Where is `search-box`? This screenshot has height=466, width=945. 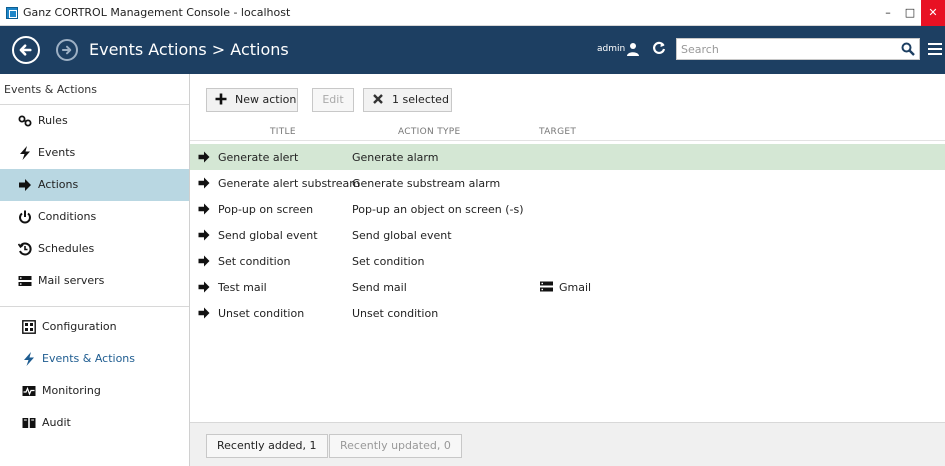 search-box is located at coordinates (798, 49).